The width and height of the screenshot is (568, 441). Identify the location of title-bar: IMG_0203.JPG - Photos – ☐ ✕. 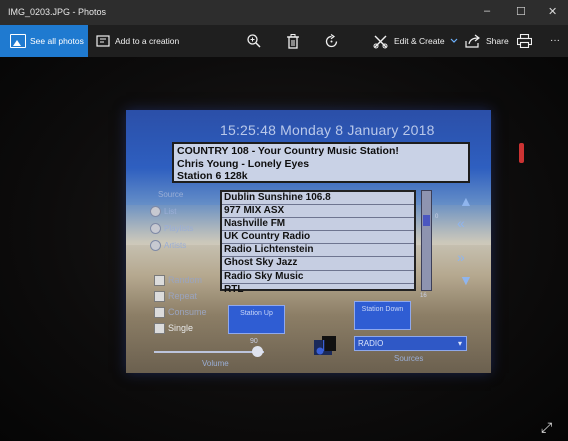
(284, 12).